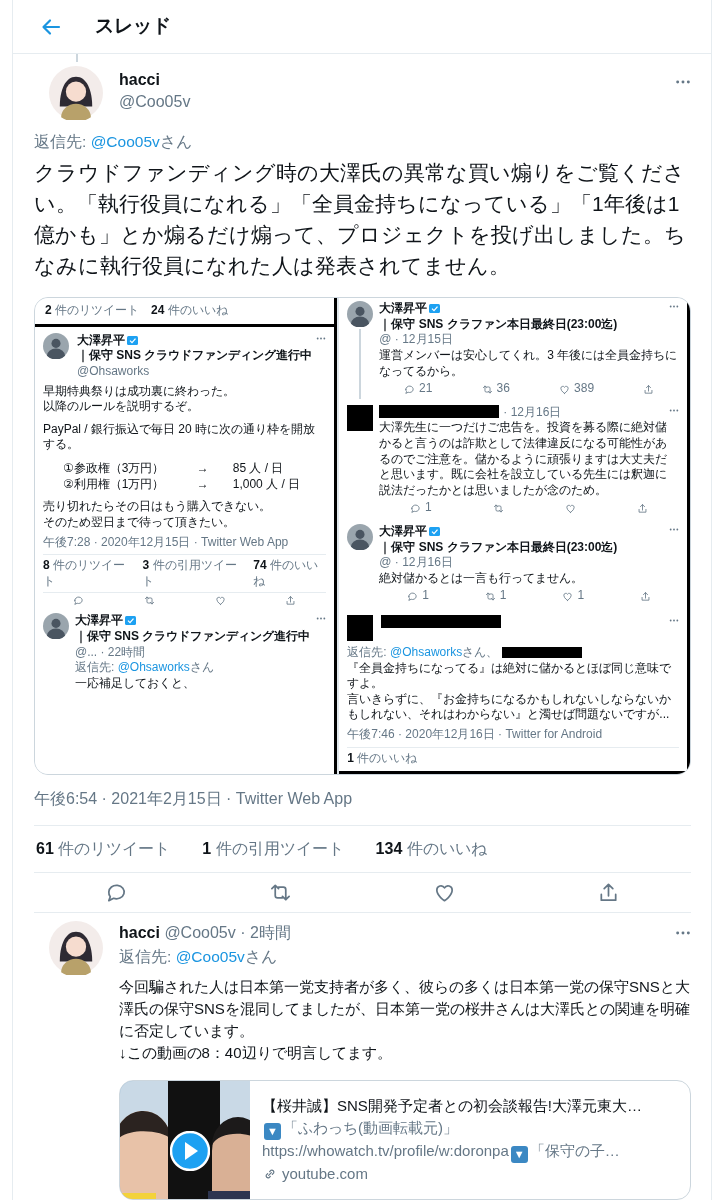  I want to click on tweet-text-line: 以降のルールを説明するぞ。, so click(121, 407).